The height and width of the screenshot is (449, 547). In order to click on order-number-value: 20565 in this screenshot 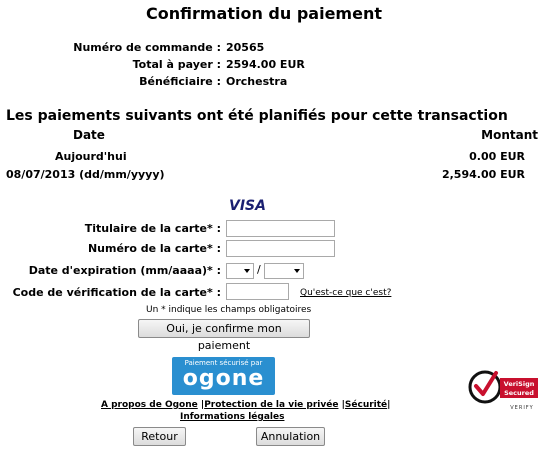, I will do `click(245, 47)`.